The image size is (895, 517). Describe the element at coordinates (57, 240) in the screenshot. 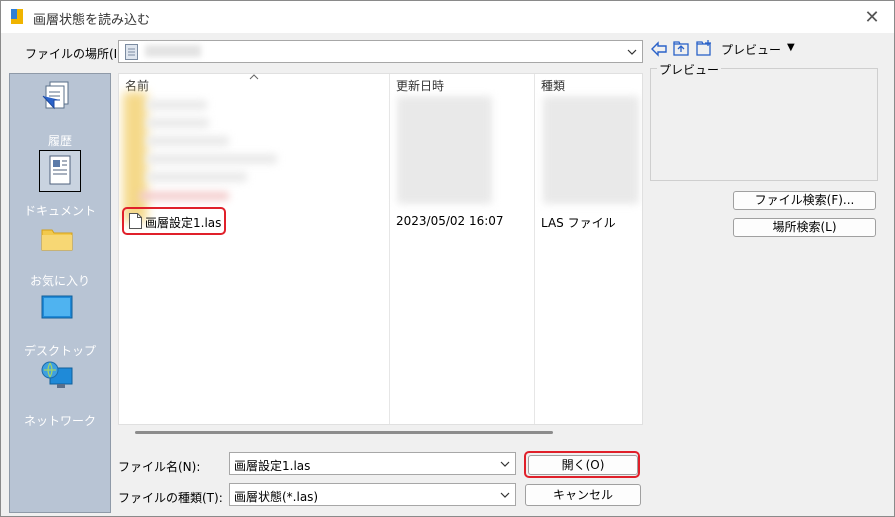

I see `favorites-folder-icon` at that location.